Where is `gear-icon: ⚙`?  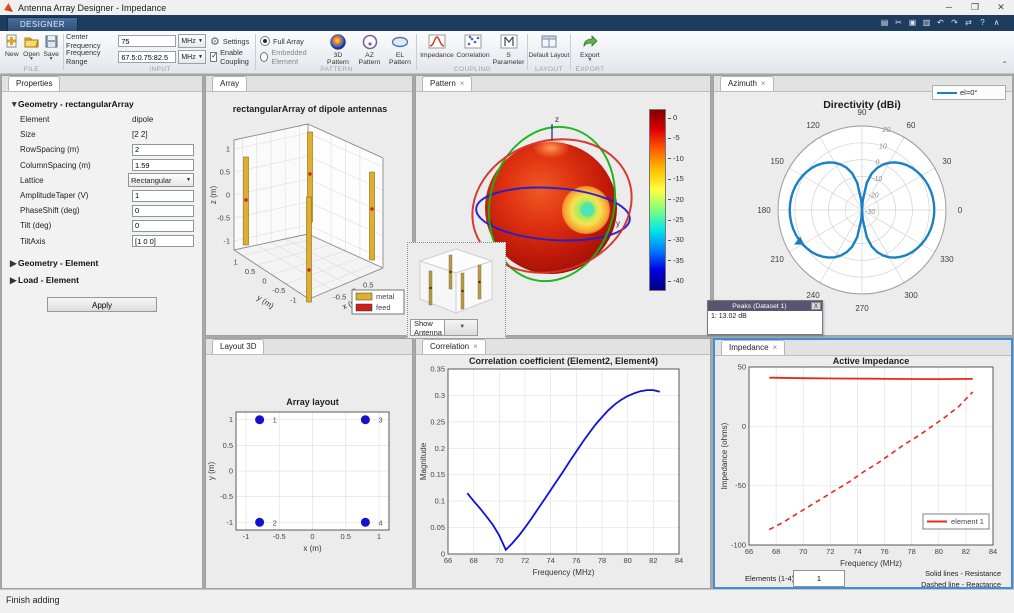 gear-icon: ⚙ is located at coordinates (215, 41).